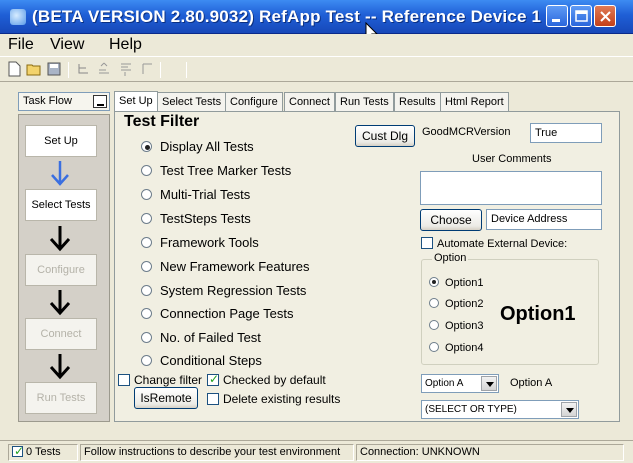  Describe the element at coordinates (61, 270) in the screenshot. I see `step-configure: Configure` at that location.